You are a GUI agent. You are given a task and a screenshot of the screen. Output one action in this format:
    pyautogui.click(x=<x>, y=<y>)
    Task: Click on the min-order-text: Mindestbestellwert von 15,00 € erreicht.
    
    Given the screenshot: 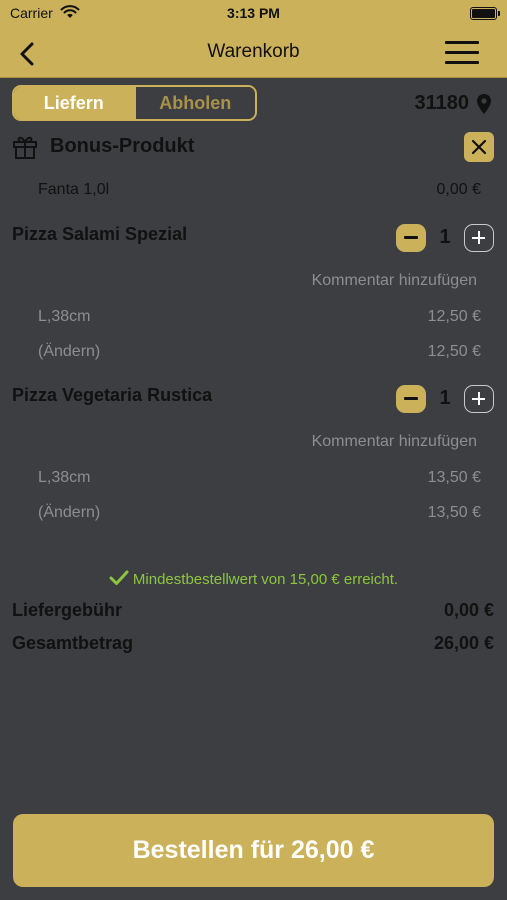 What is the action you would take?
    pyautogui.click(x=265, y=579)
    